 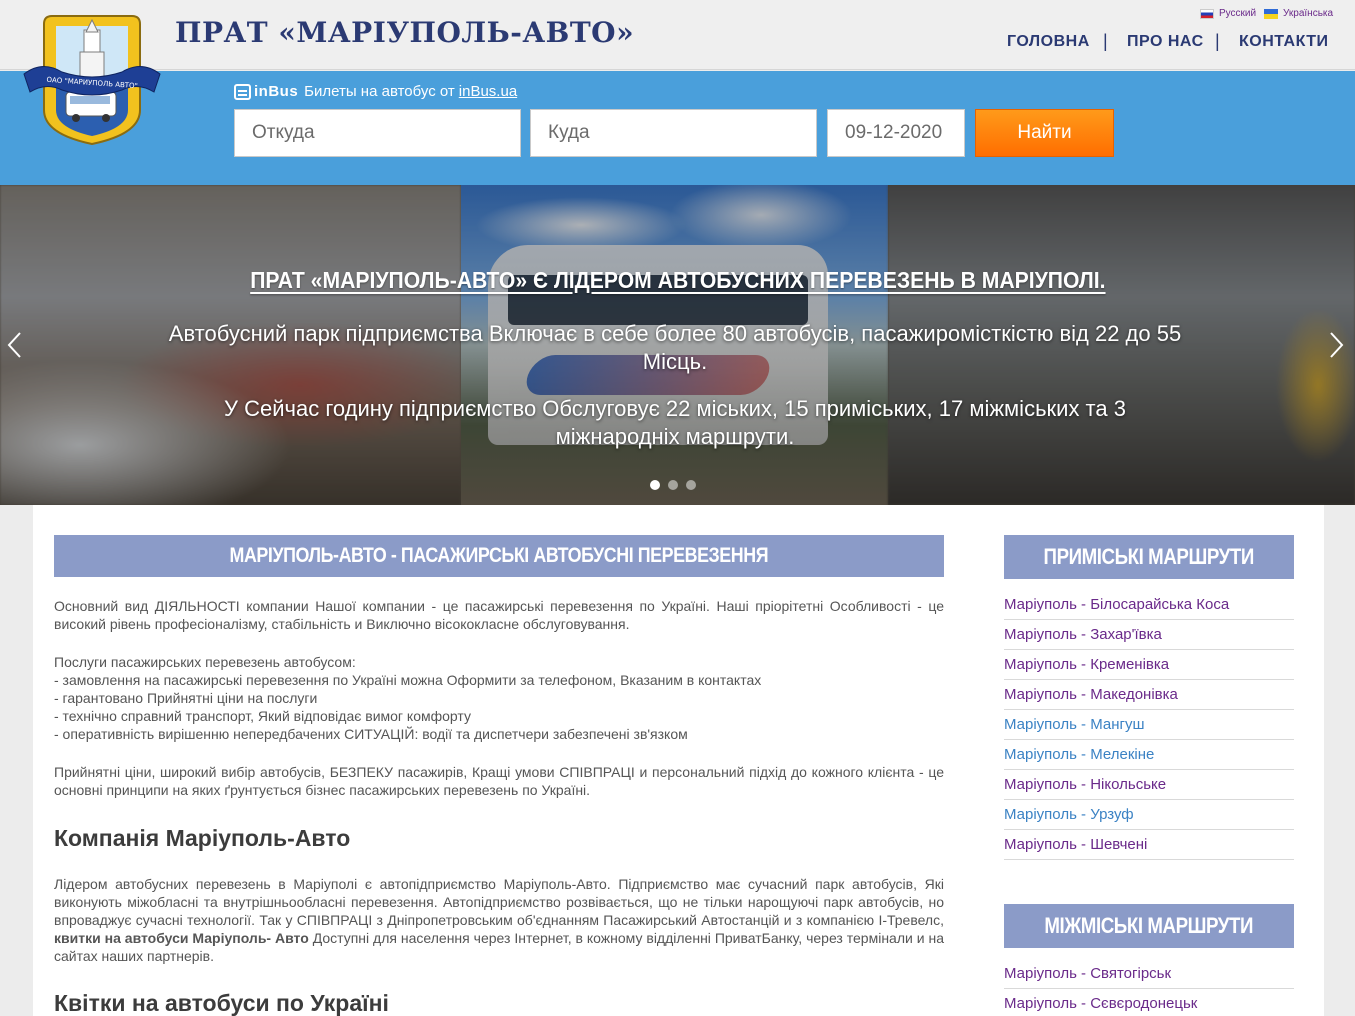 I want to click on suburban-routes-heading: ПРИМІСЬКІ МАРШРУТИ, so click(x=1149, y=557).